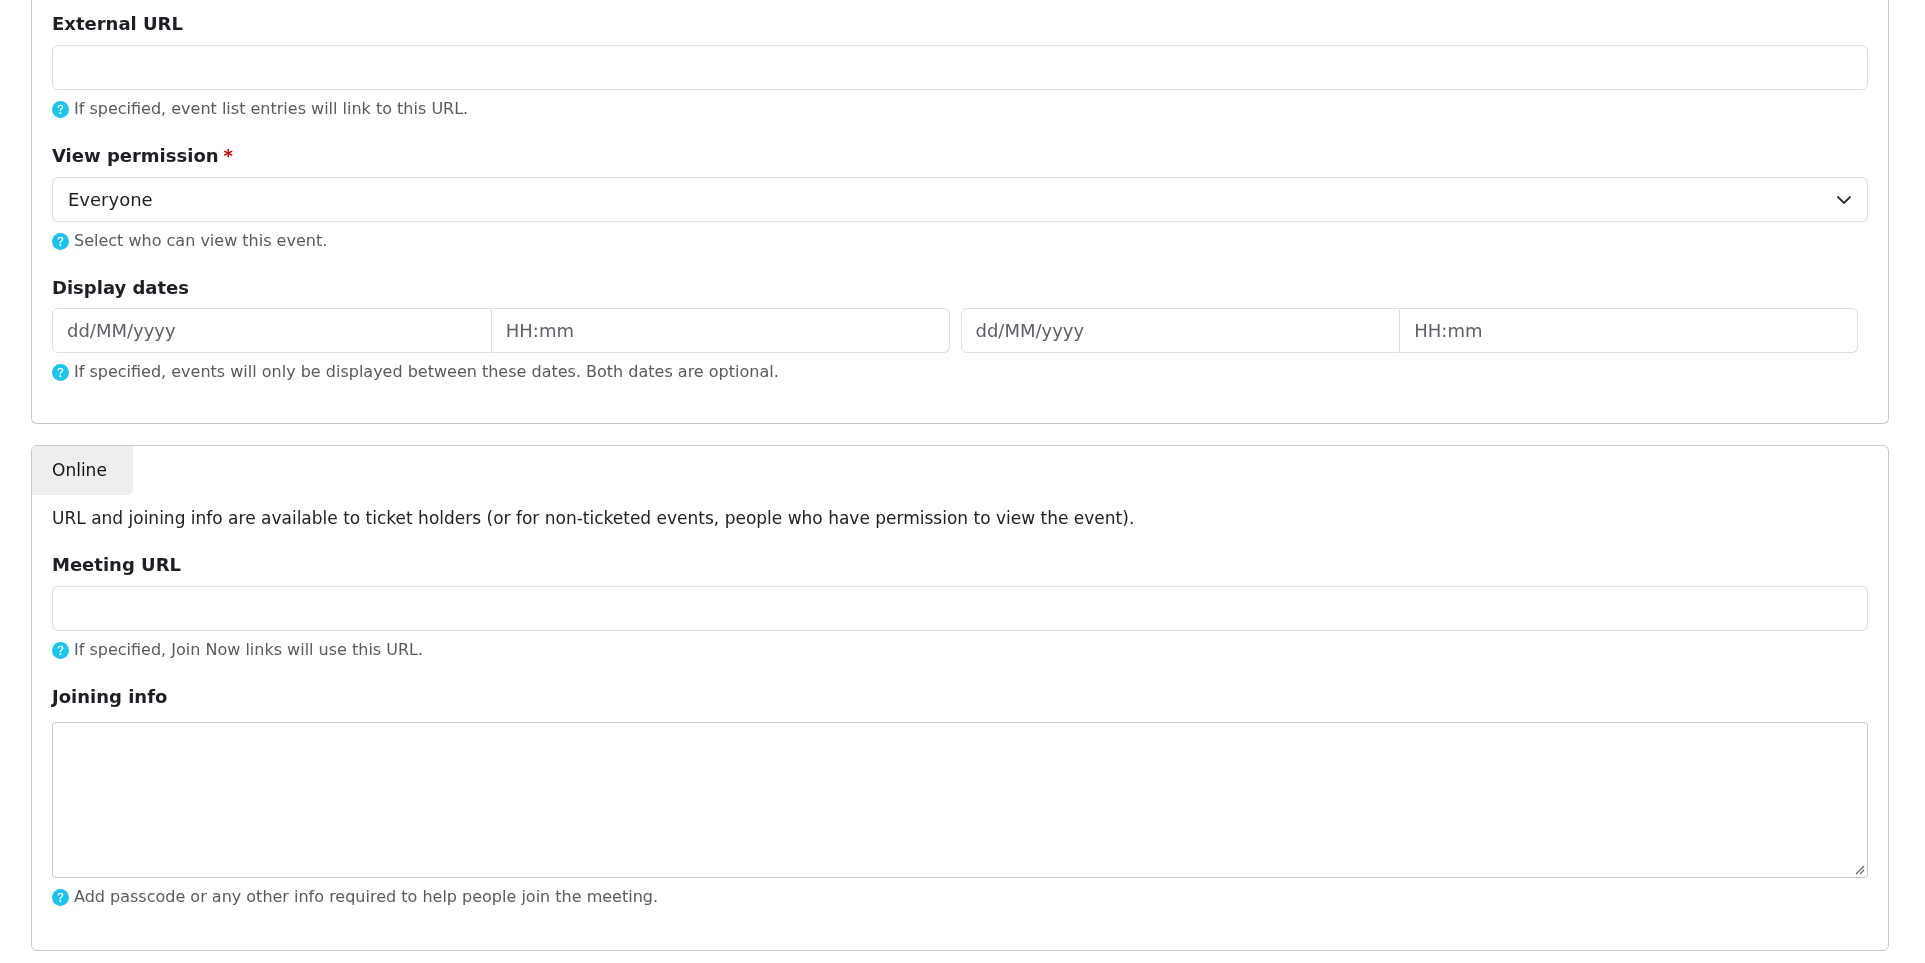 The width and height of the screenshot is (1925, 963). Describe the element at coordinates (1844, 199) in the screenshot. I see `chevron-down-icon` at that location.